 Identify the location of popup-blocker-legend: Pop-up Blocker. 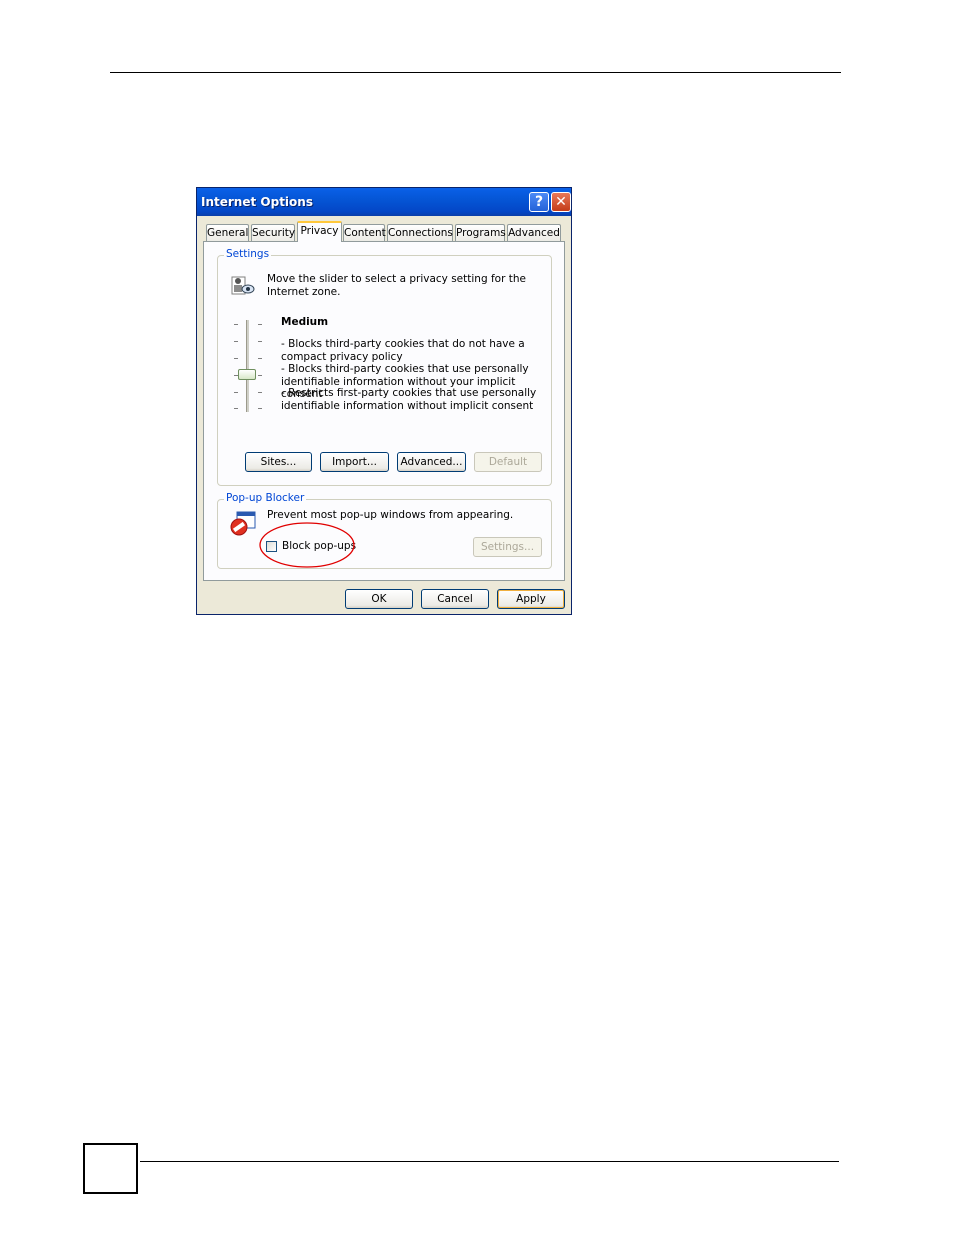
(265, 498).